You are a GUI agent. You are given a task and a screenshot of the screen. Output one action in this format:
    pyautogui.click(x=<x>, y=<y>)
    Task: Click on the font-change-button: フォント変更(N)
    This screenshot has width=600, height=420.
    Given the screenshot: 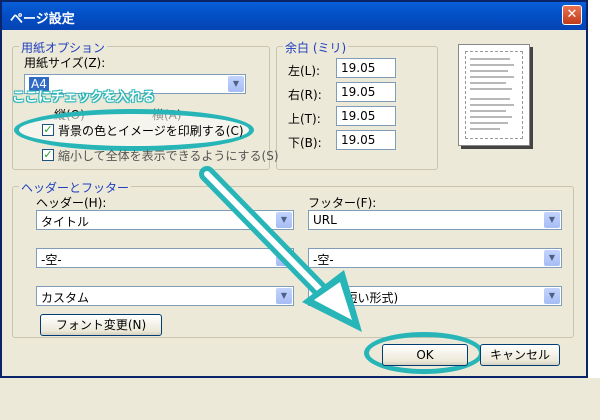 What is the action you would take?
    pyautogui.click(x=101, y=325)
    